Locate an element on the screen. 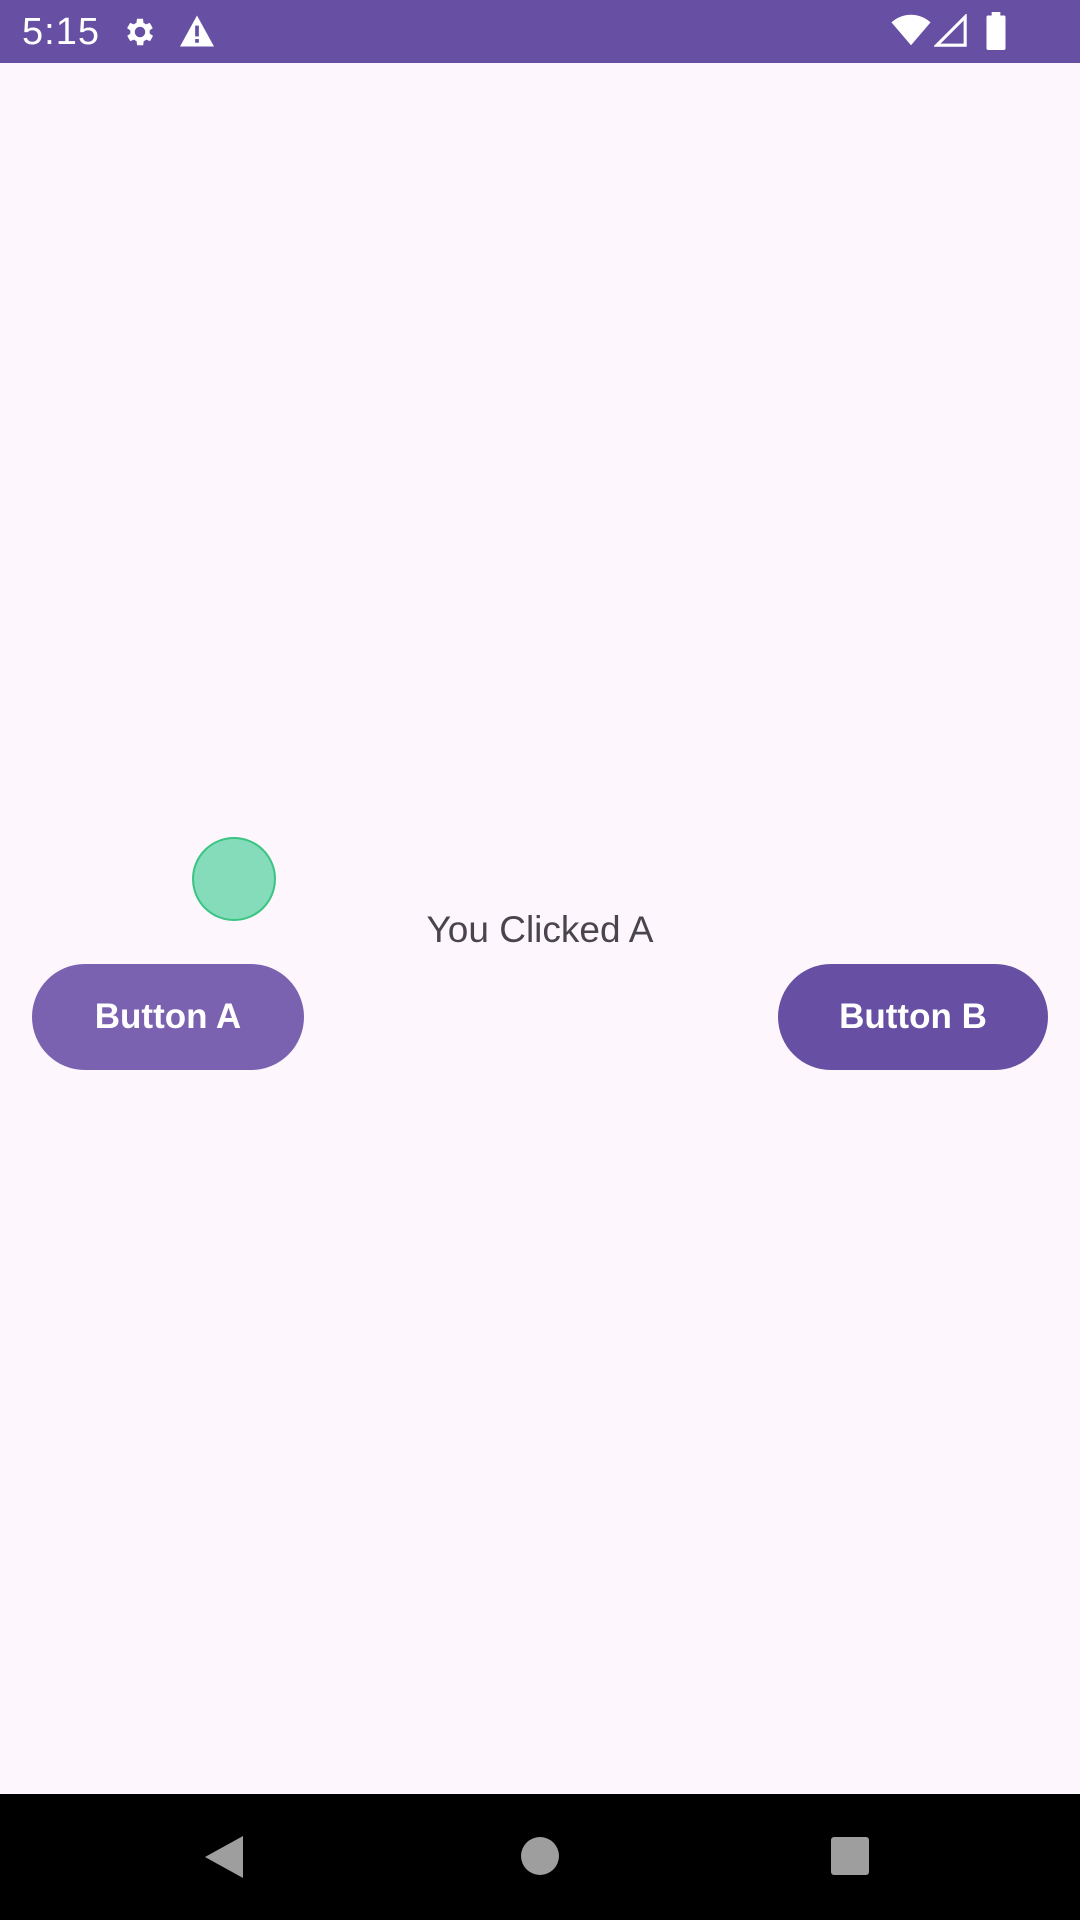 This screenshot has width=1080, height=1920. recents-icon is located at coordinates (850, 1856).